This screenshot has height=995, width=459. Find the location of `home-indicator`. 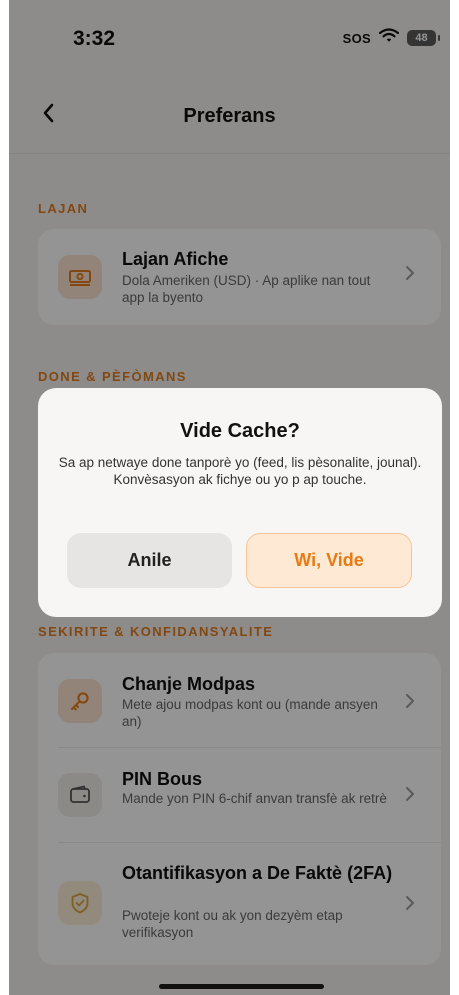

home-indicator is located at coordinates (241, 986).